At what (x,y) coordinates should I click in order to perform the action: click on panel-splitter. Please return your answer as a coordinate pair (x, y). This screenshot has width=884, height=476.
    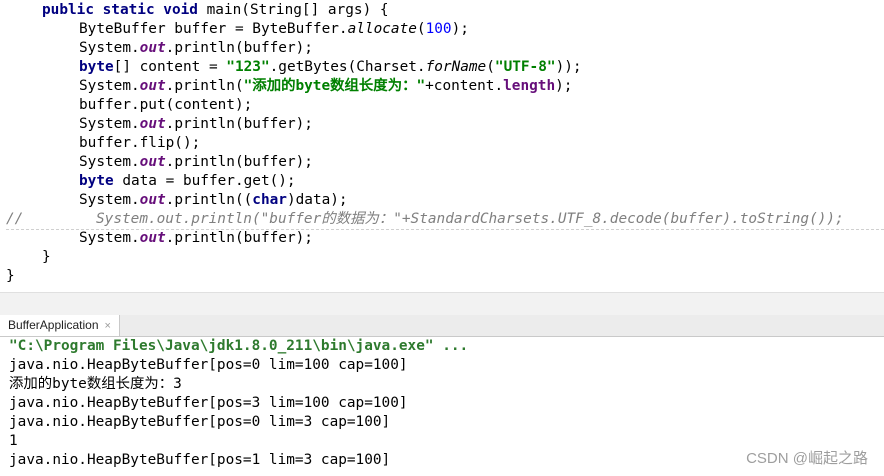
    Looking at the image, I should click on (442, 304).